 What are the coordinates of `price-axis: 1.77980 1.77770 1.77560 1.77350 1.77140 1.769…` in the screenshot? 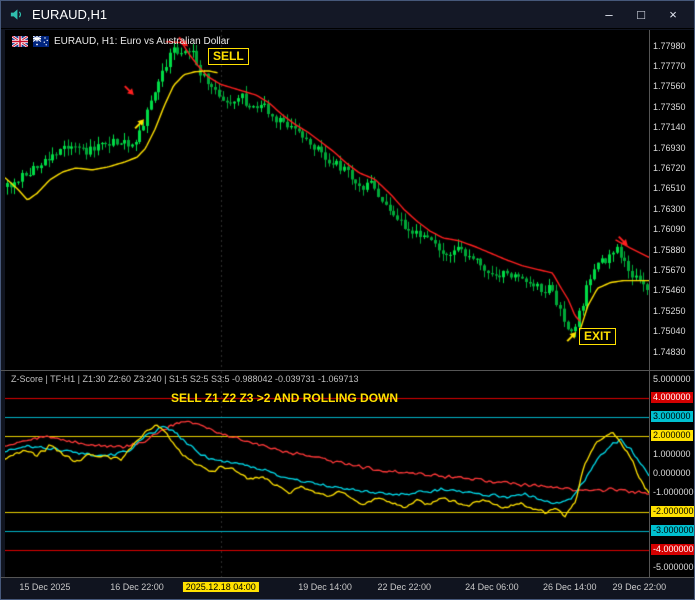 It's located at (672, 200).